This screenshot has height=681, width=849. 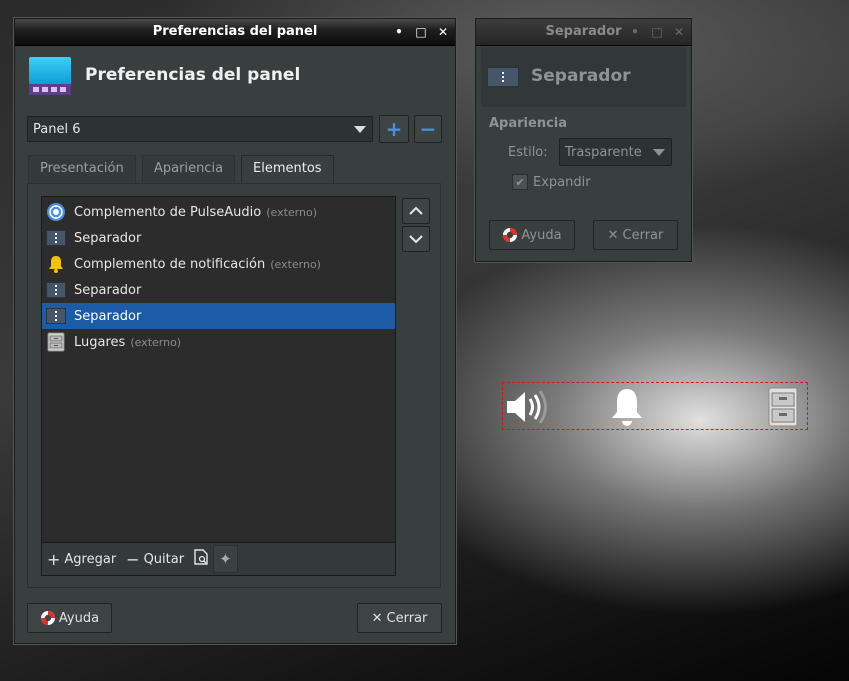 I want to click on list-item-selected: Separador, so click(x=218, y=316).